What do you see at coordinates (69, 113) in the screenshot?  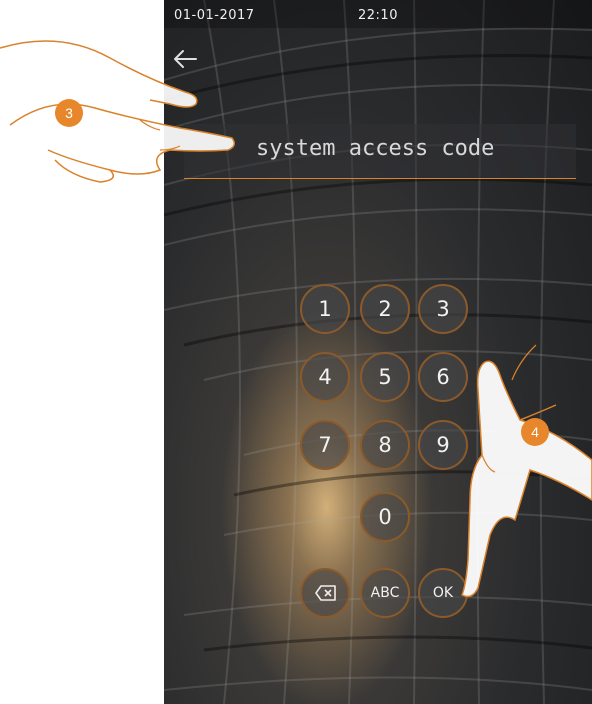 I see `step-3-callout: 3` at bounding box center [69, 113].